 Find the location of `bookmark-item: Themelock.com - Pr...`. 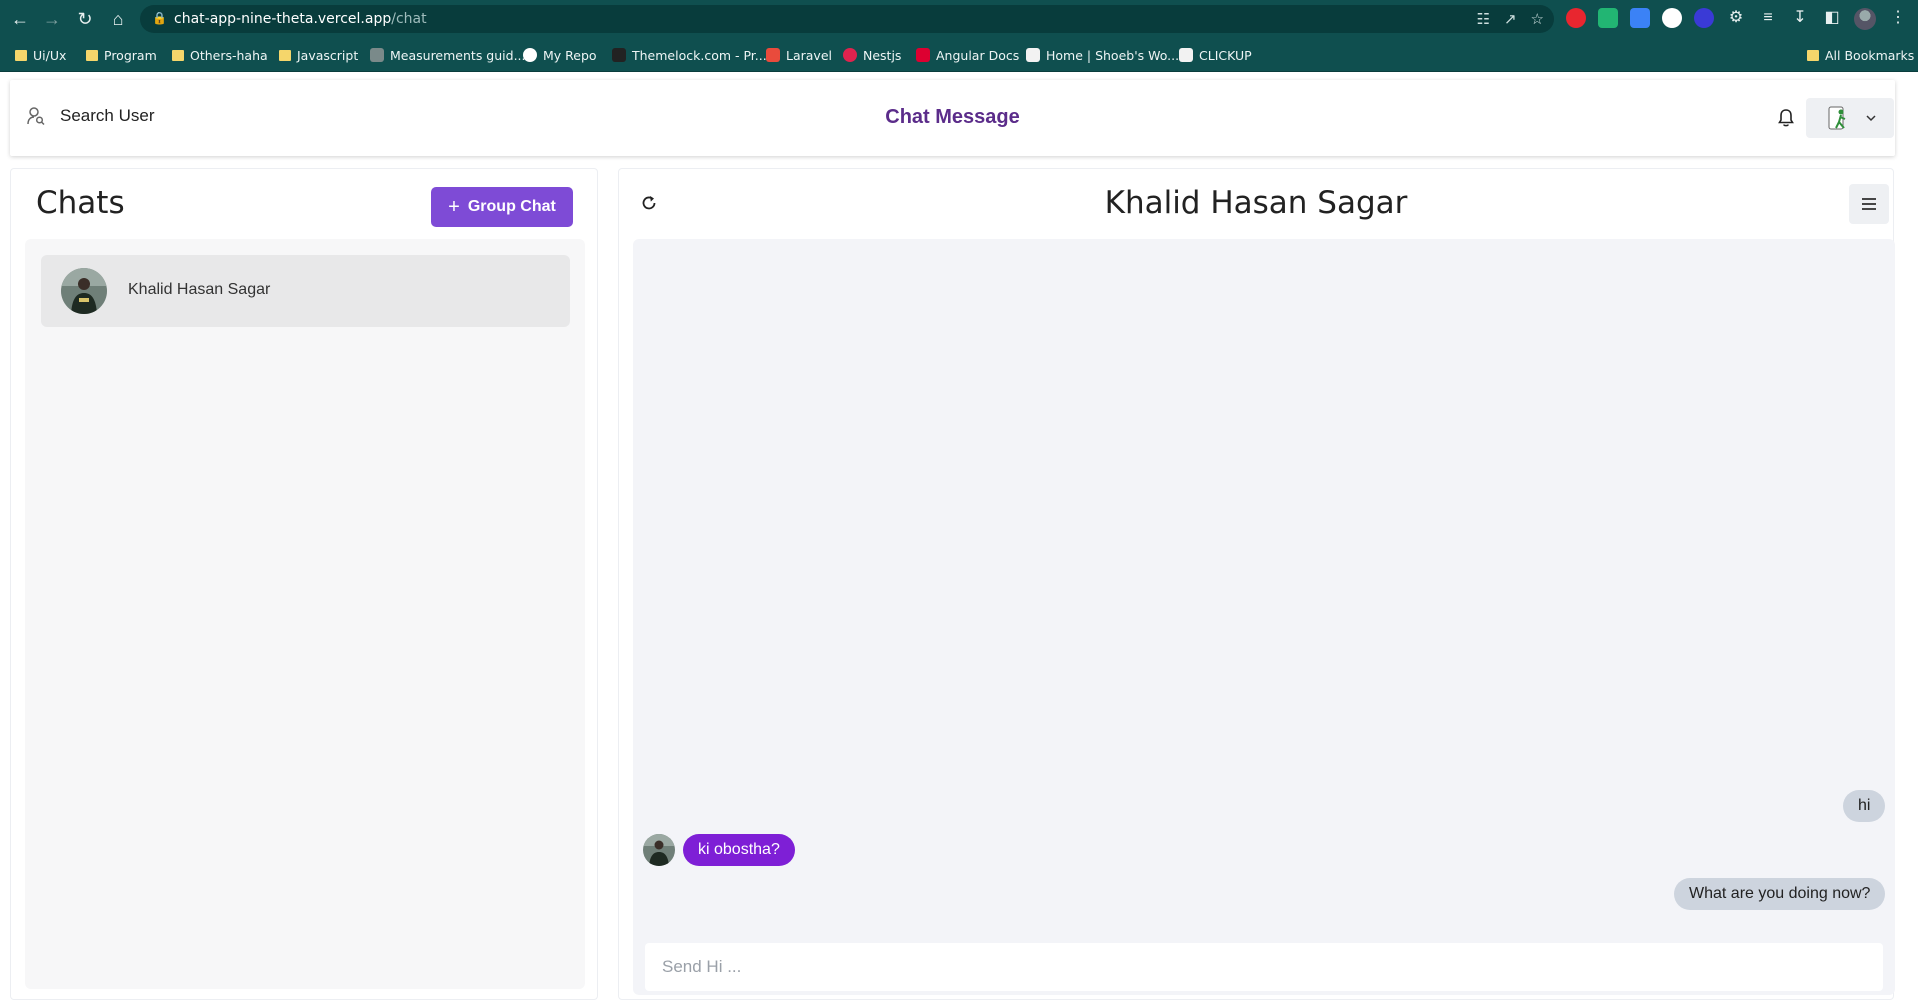

bookmark-item: Themelock.com - Pr... is located at coordinates (689, 55).